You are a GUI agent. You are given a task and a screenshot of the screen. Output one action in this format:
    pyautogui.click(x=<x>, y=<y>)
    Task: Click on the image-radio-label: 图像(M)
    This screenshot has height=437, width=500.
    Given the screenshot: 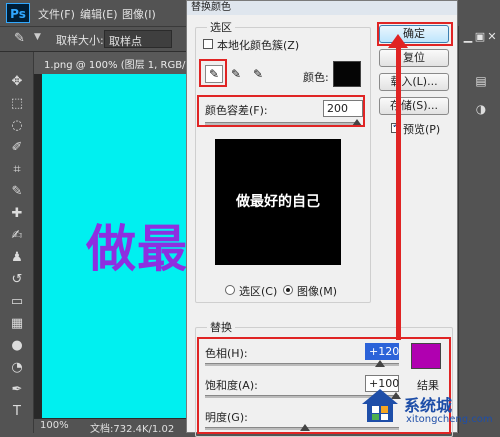 What is the action you would take?
    pyautogui.click(x=317, y=291)
    